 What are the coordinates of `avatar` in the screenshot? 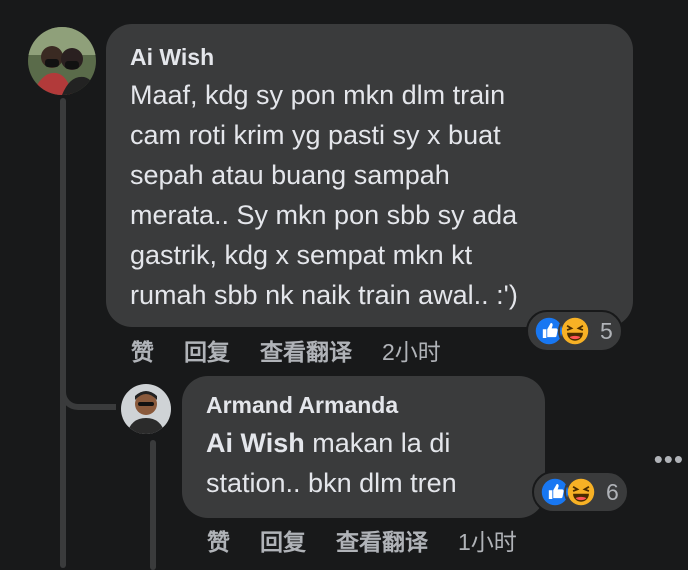 It's located at (62, 61).